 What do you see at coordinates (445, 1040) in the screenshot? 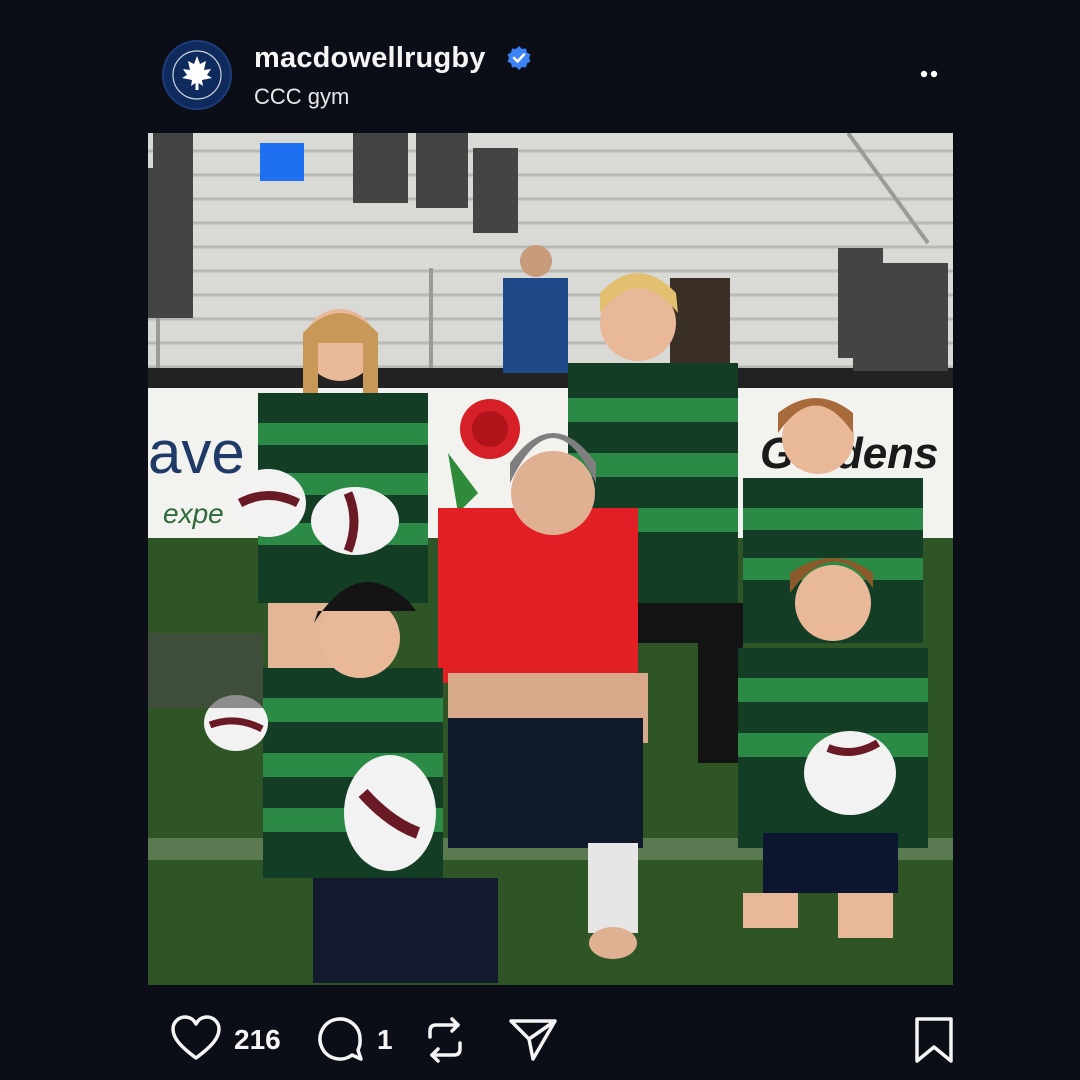
I see `repost-icon` at bounding box center [445, 1040].